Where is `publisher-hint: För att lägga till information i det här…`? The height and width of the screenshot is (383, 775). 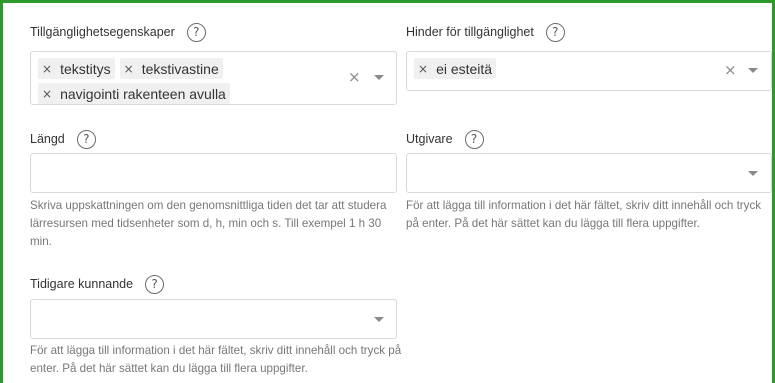
publisher-hint: För att lägga till information i det här… is located at coordinates (584, 214).